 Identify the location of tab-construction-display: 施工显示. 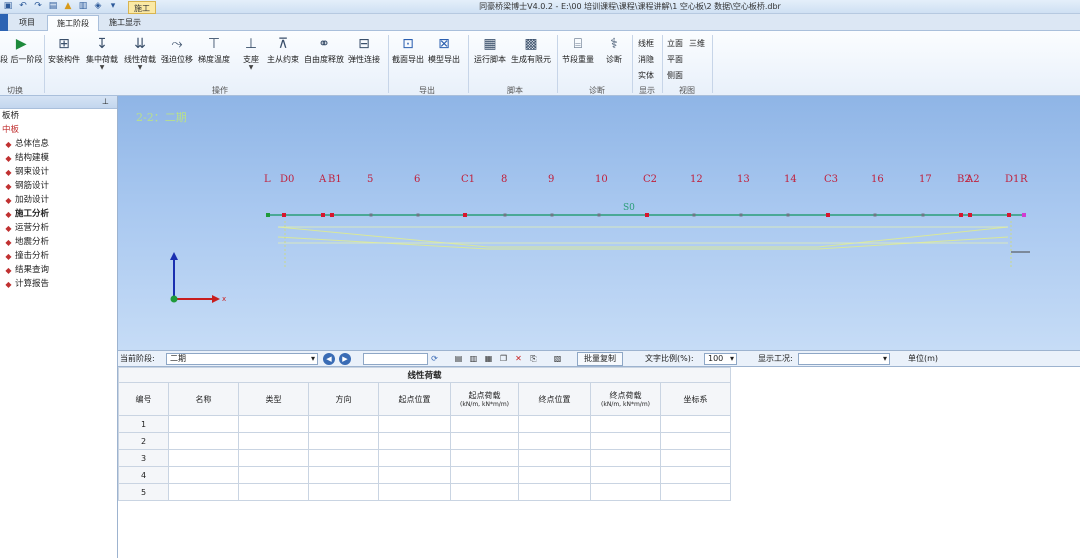
(125, 23).